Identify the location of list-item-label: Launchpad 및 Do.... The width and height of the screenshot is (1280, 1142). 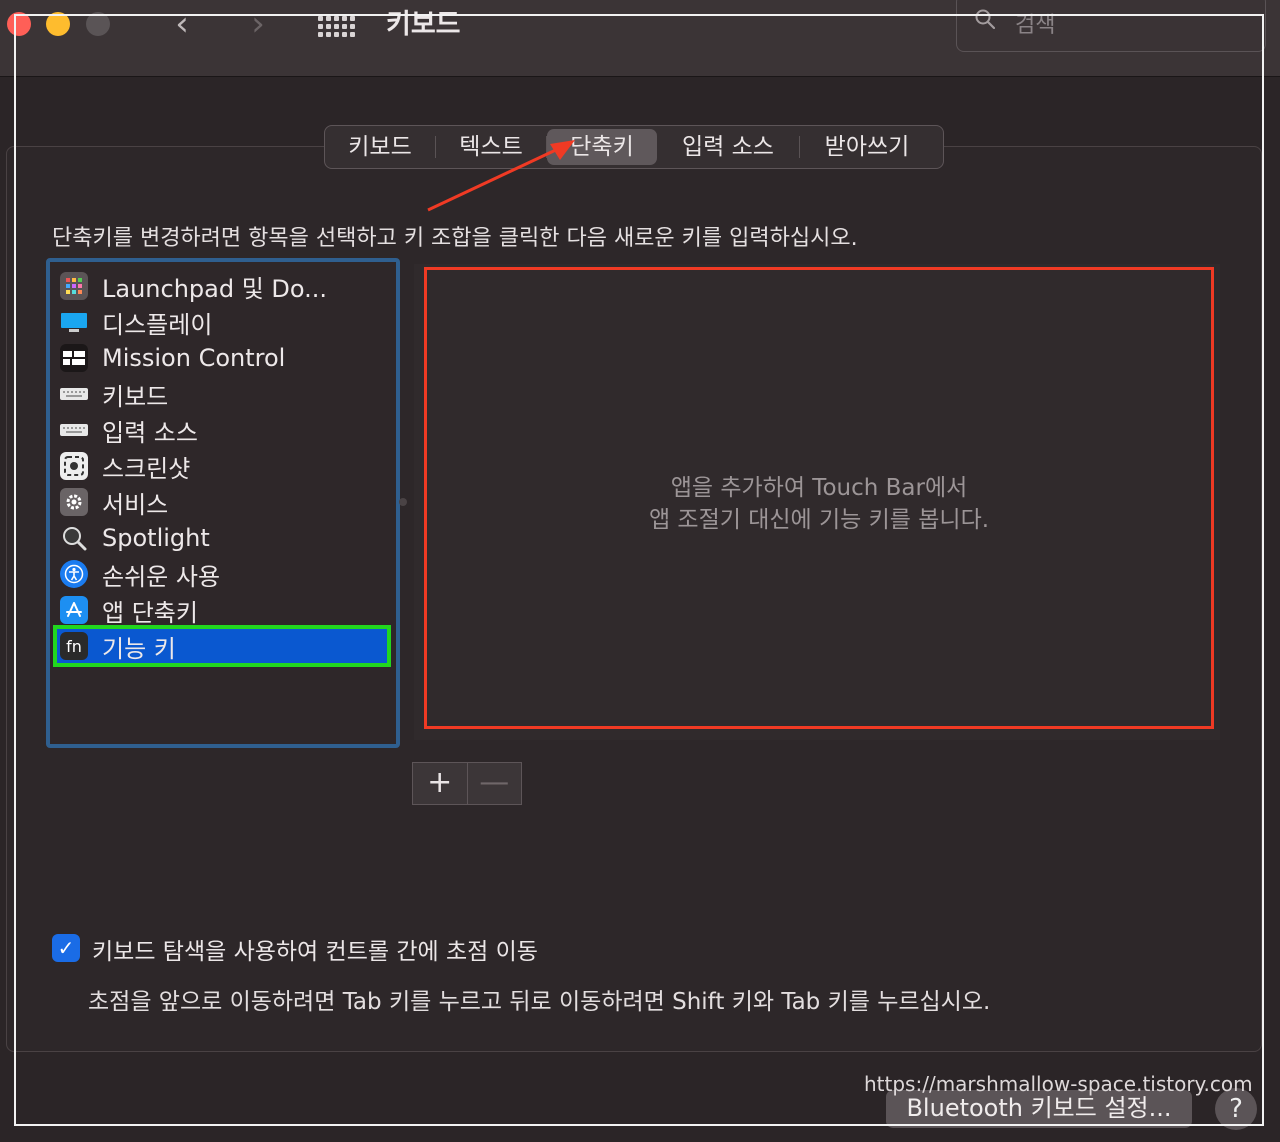
(215, 288).